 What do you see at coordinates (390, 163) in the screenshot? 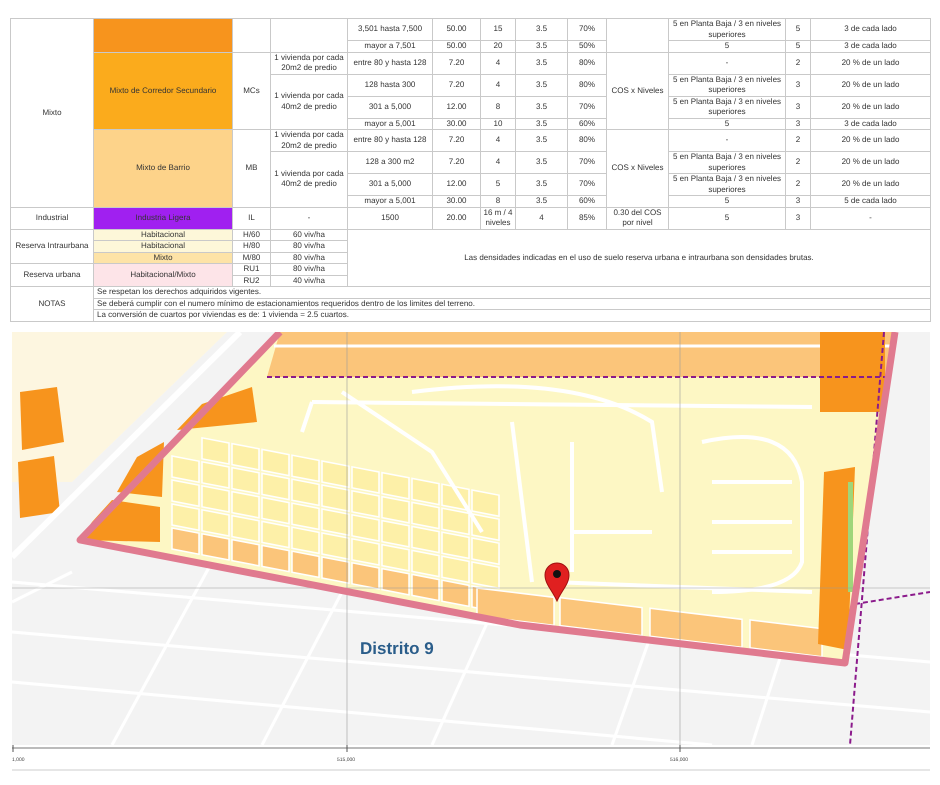
I see `table-cell: 128 a 300 m2` at bounding box center [390, 163].